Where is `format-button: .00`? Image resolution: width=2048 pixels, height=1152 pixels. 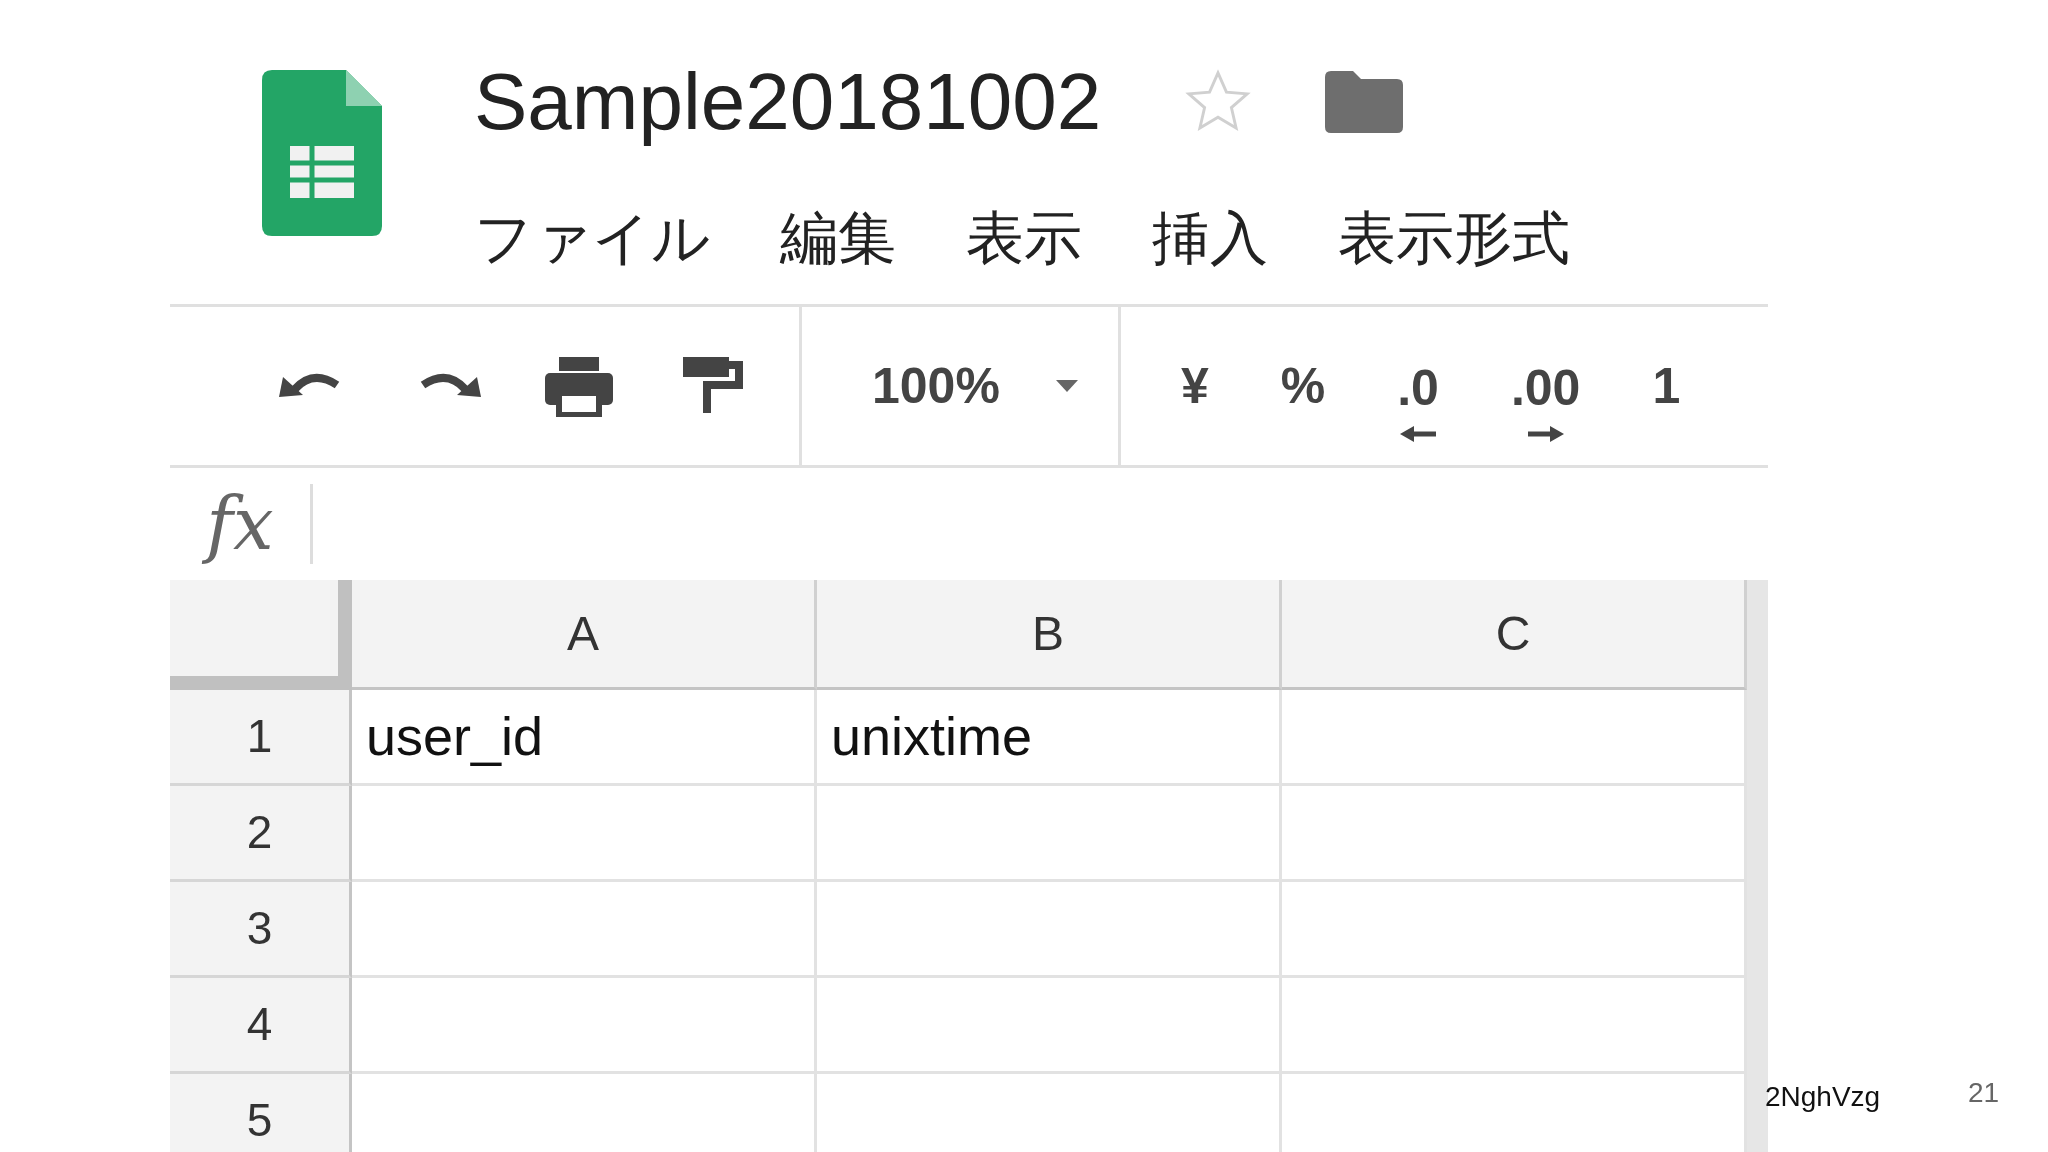 format-button: .00 is located at coordinates (1545, 396).